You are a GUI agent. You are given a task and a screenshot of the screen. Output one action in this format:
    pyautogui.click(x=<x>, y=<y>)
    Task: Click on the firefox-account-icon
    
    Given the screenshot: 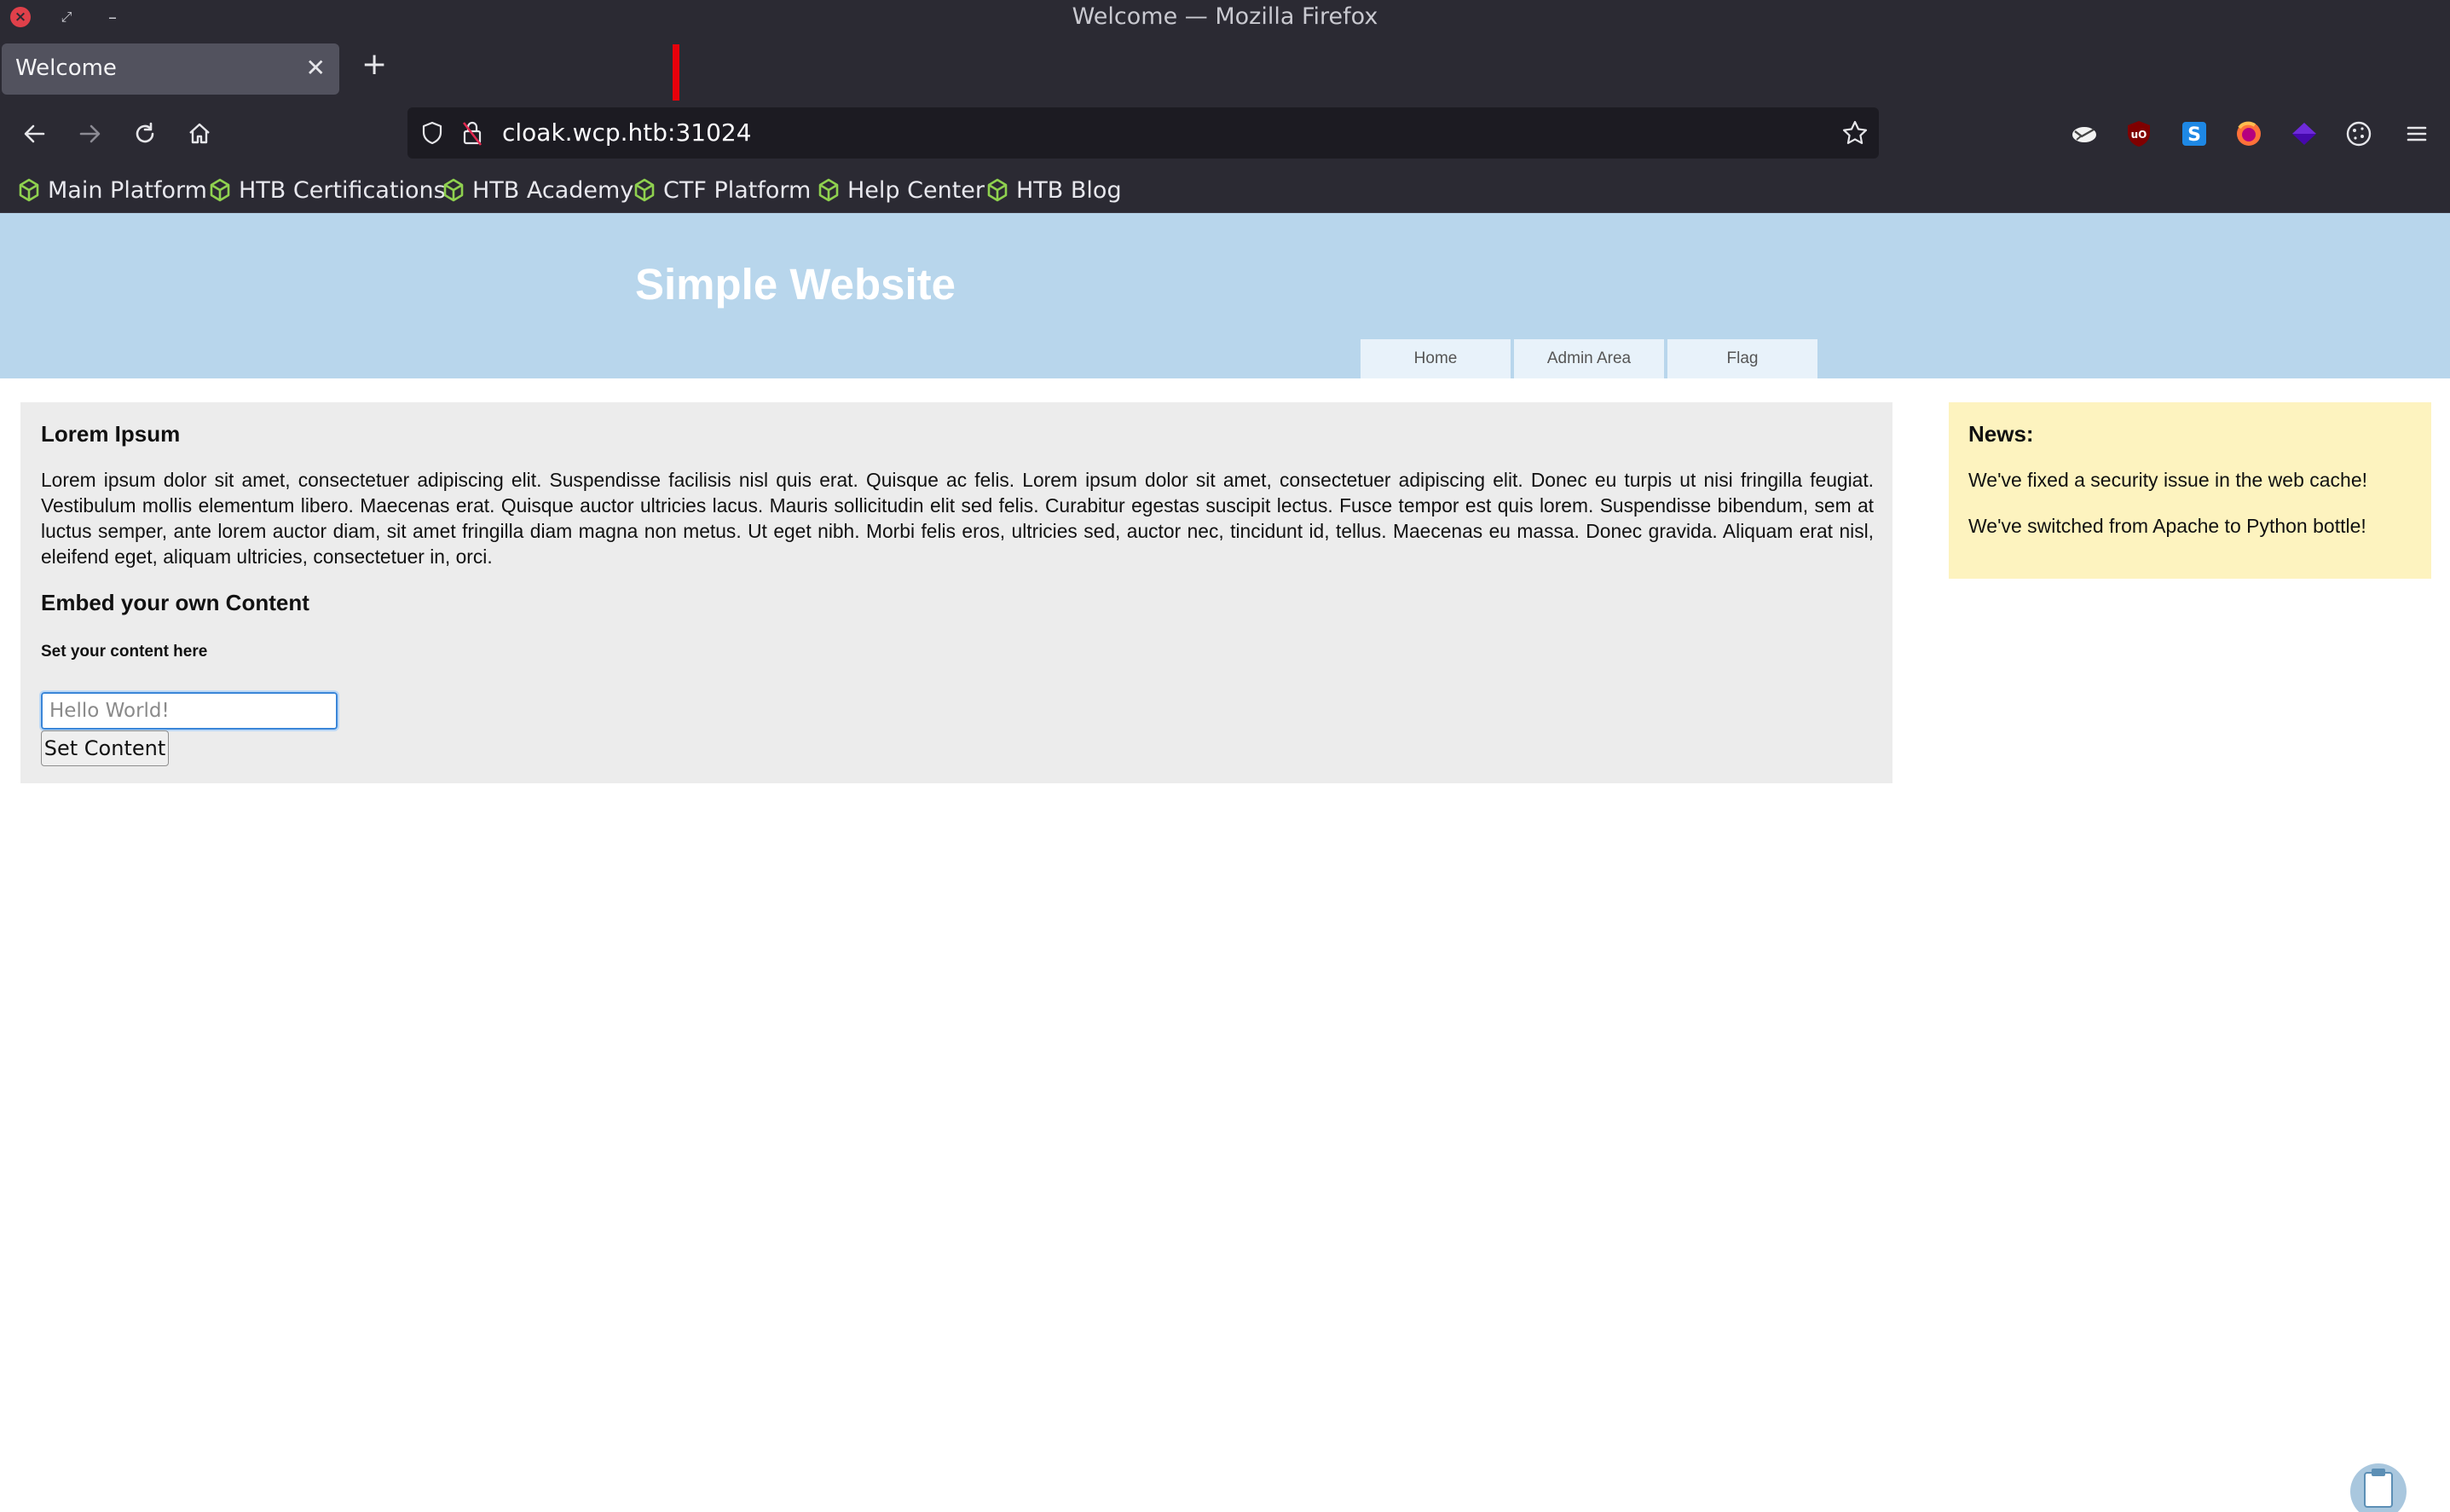 What is the action you would take?
    pyautogui.click(x=2249, y=134)
    